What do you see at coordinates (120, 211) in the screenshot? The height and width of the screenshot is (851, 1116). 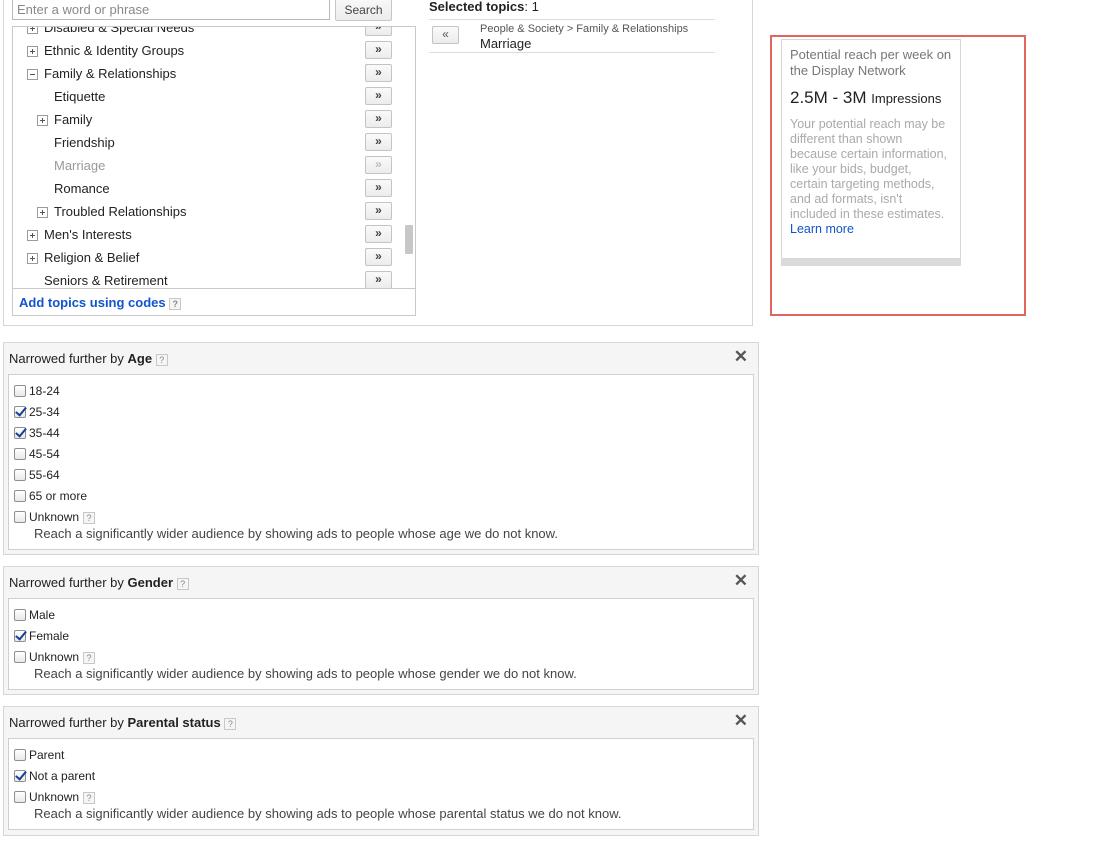 I see `topic-label: Troubled Relationships` at bounding box center [120, 211].